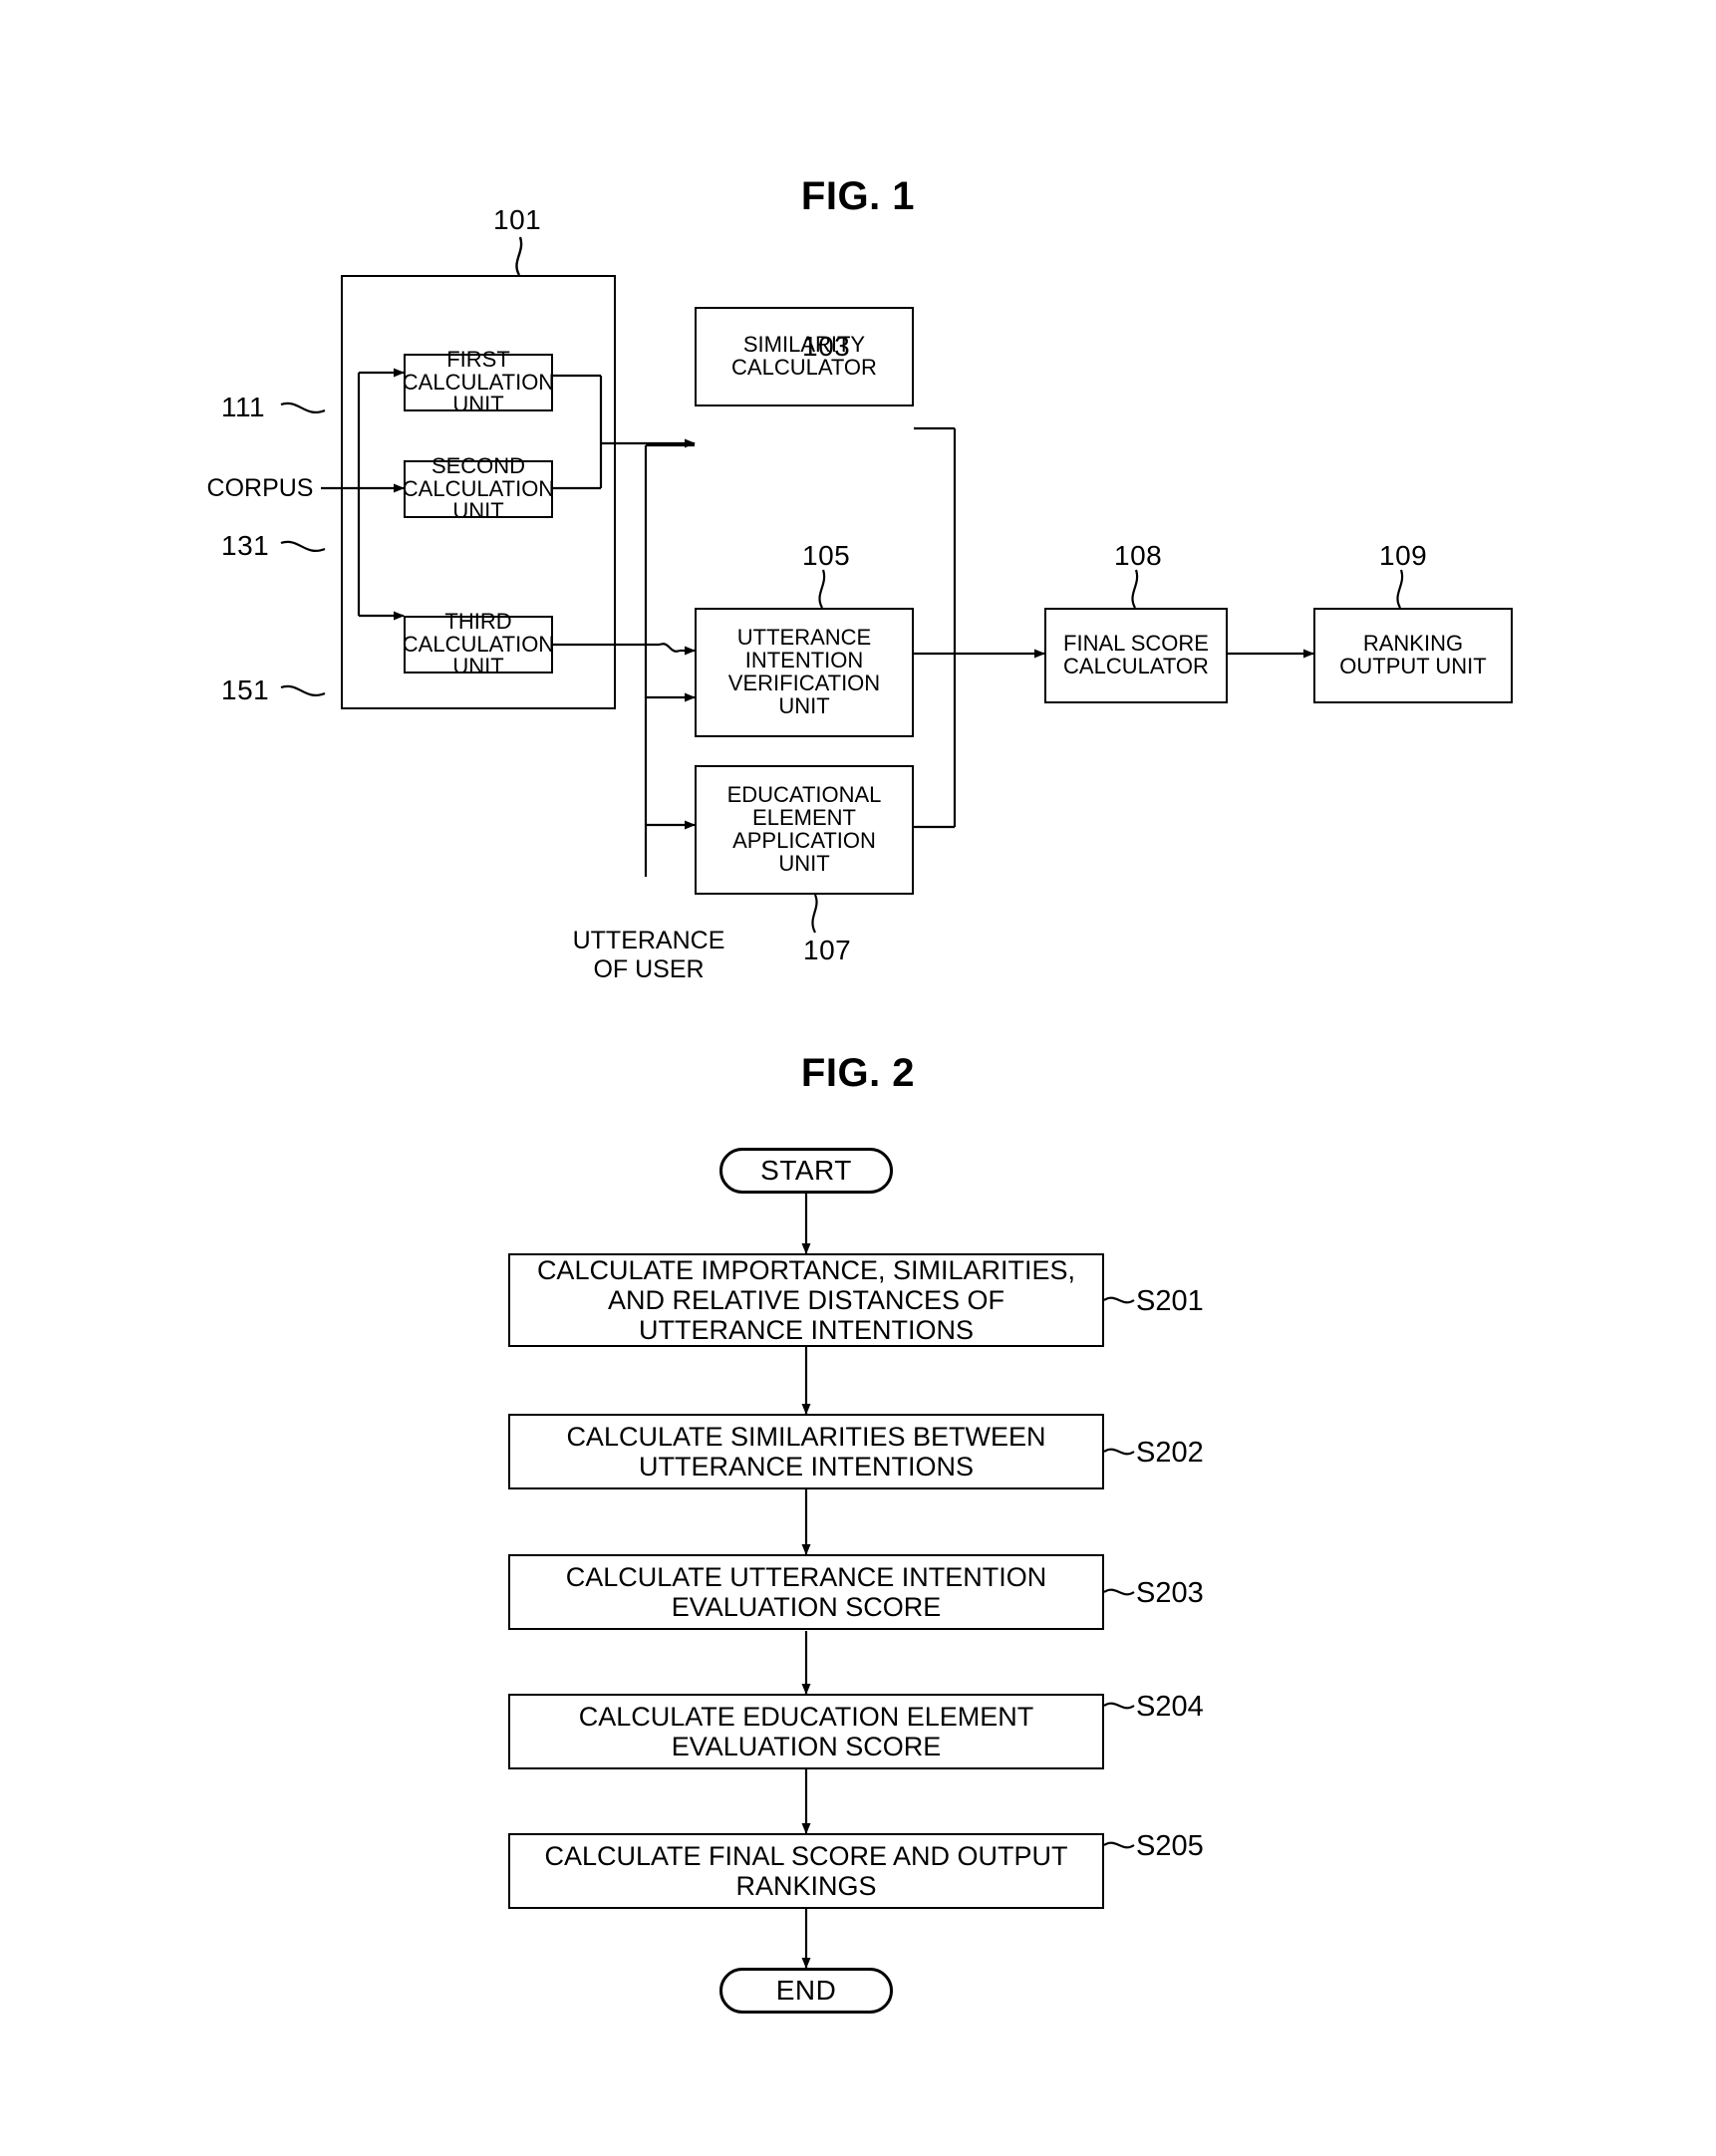 The image size is (1716, 2156). I want to click on utterance-intention-verification-unit: UTTERANCE INTENTION VERIFICATION UNIT, so click(804, 672).